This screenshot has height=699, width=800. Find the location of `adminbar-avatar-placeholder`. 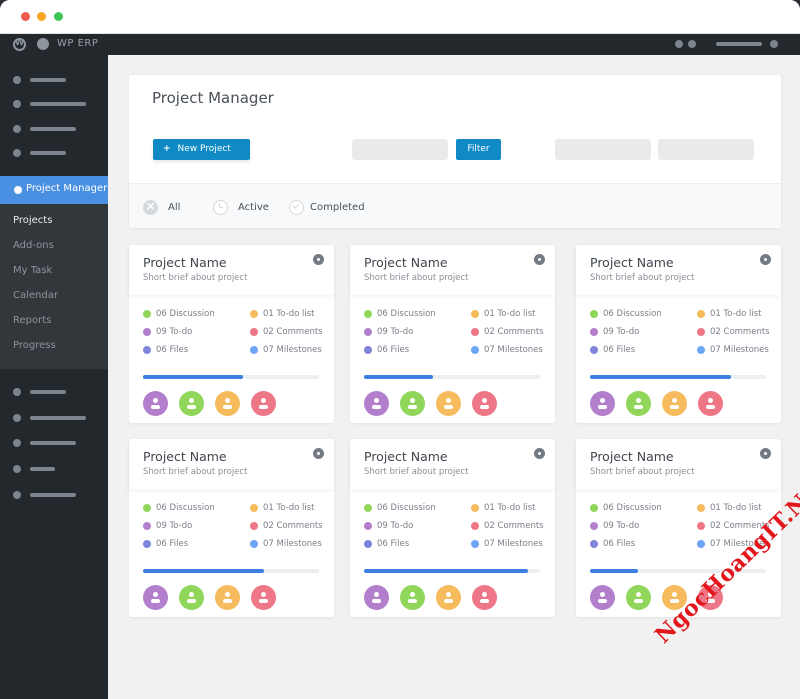

adminbar-avatar-placeholder is located at coordinates (774, 44).